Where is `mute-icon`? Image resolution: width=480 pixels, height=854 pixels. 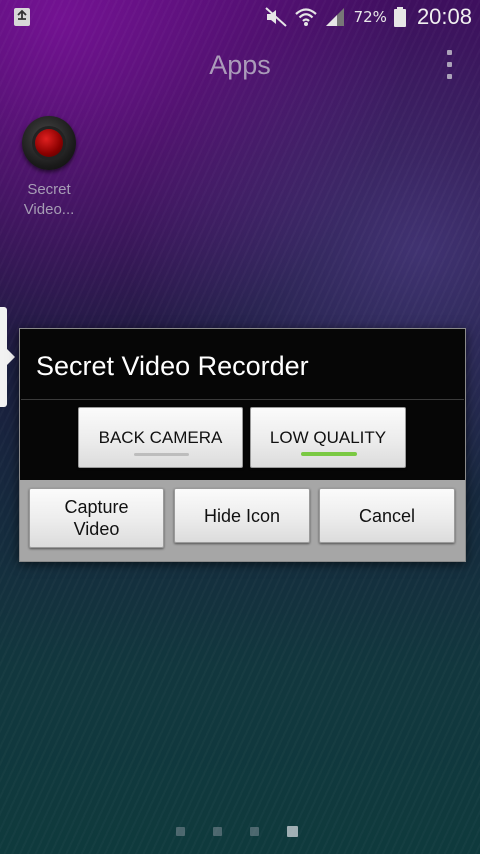
mute-icon is located at coordinates (276, 17).